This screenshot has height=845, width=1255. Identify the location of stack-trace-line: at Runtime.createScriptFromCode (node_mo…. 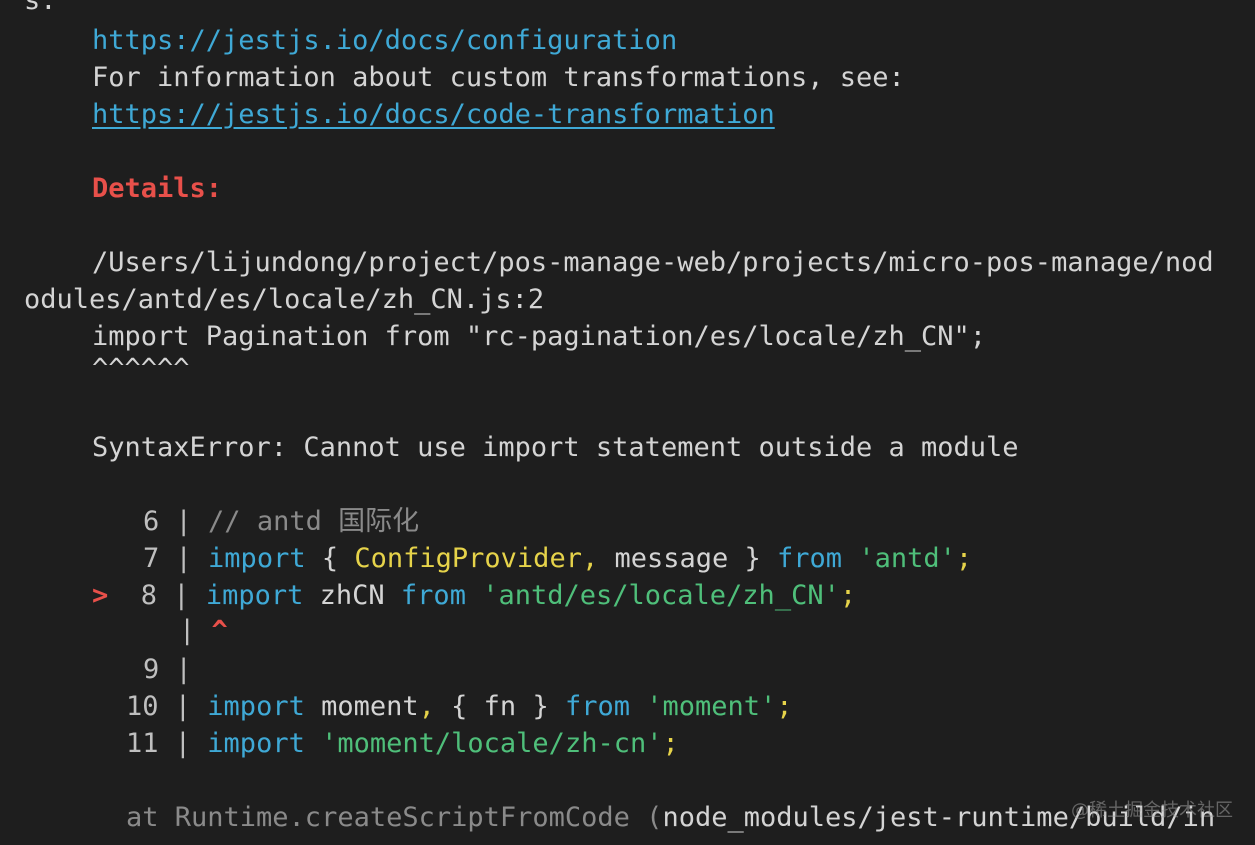
(670, 817).